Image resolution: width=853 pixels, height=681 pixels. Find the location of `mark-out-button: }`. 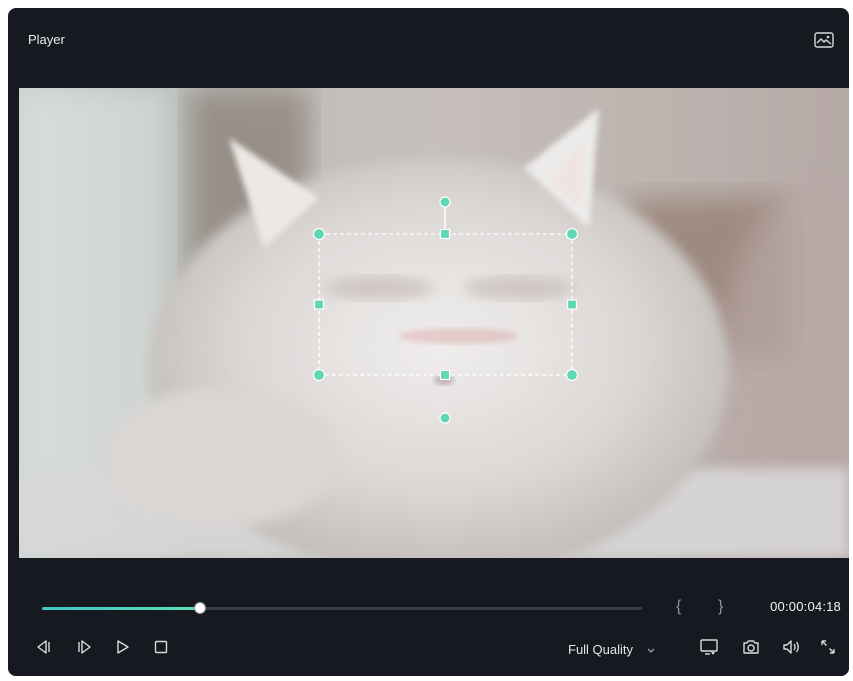

mark-out-button: } is located at coordinates (720, 607).